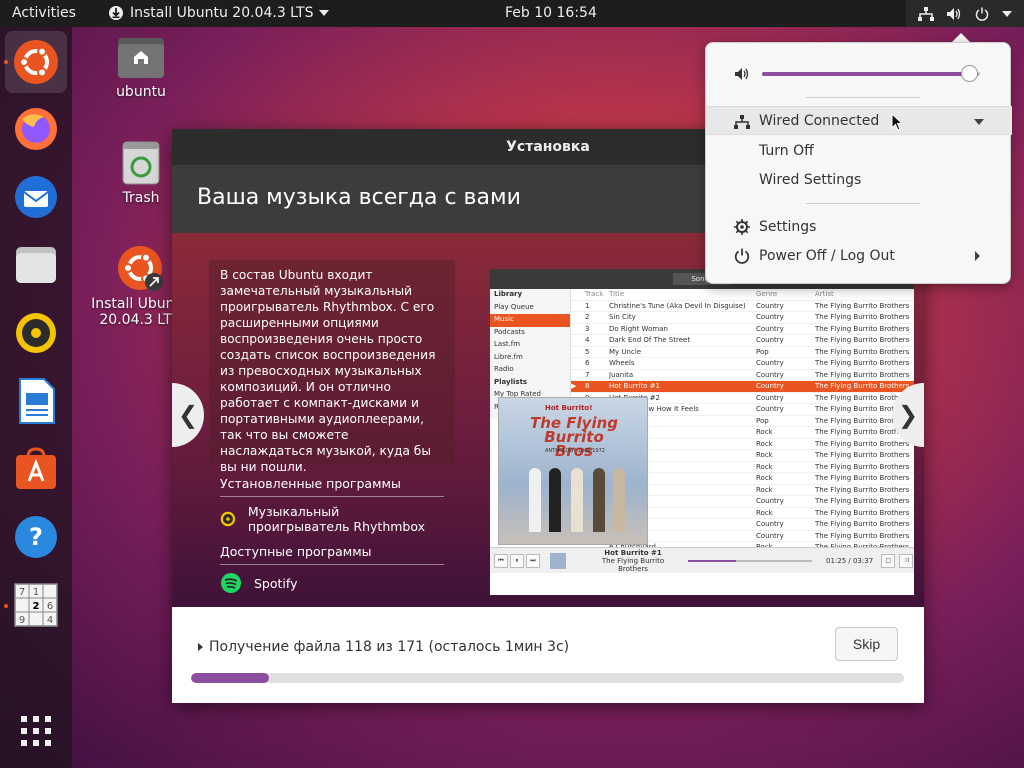 Image resolution: width=1024 pixels, height=768 pixels. What do you see at coordinates (547, 678) in the screenshot?
I see `install-progress-bar` at bounding box center [547, 678].